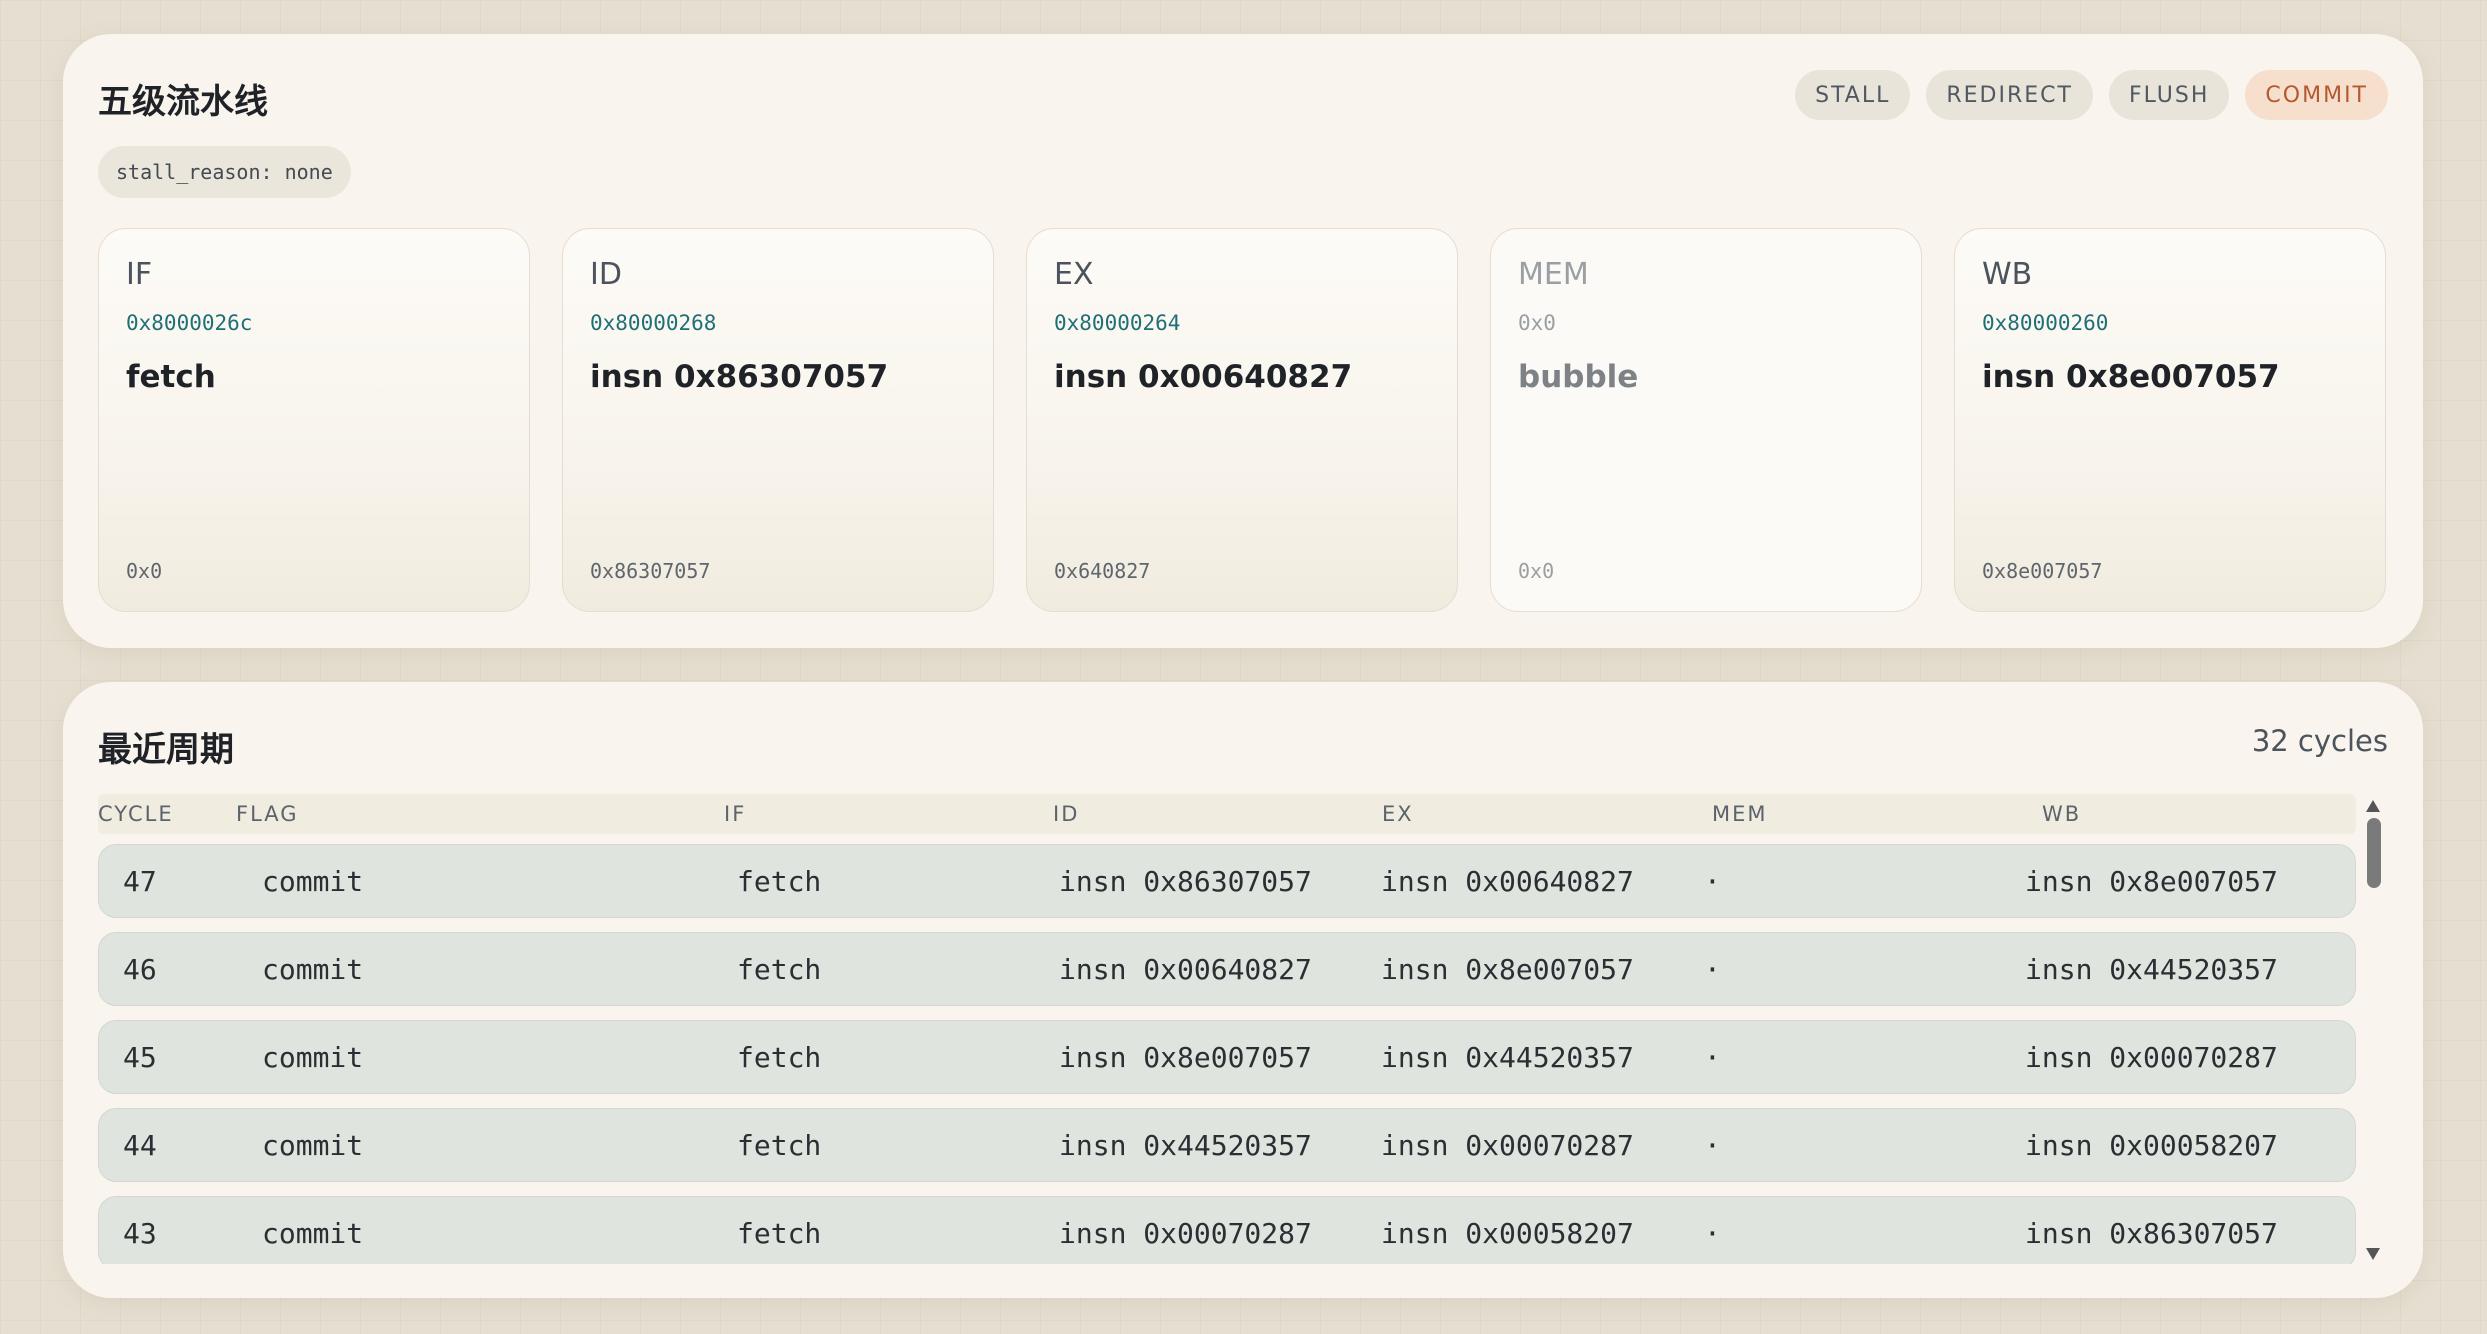 The width and height of the screenshot is (2487, 1334). I want to click on cell-ex: insn 0x44520357, so click(1507, 1057).